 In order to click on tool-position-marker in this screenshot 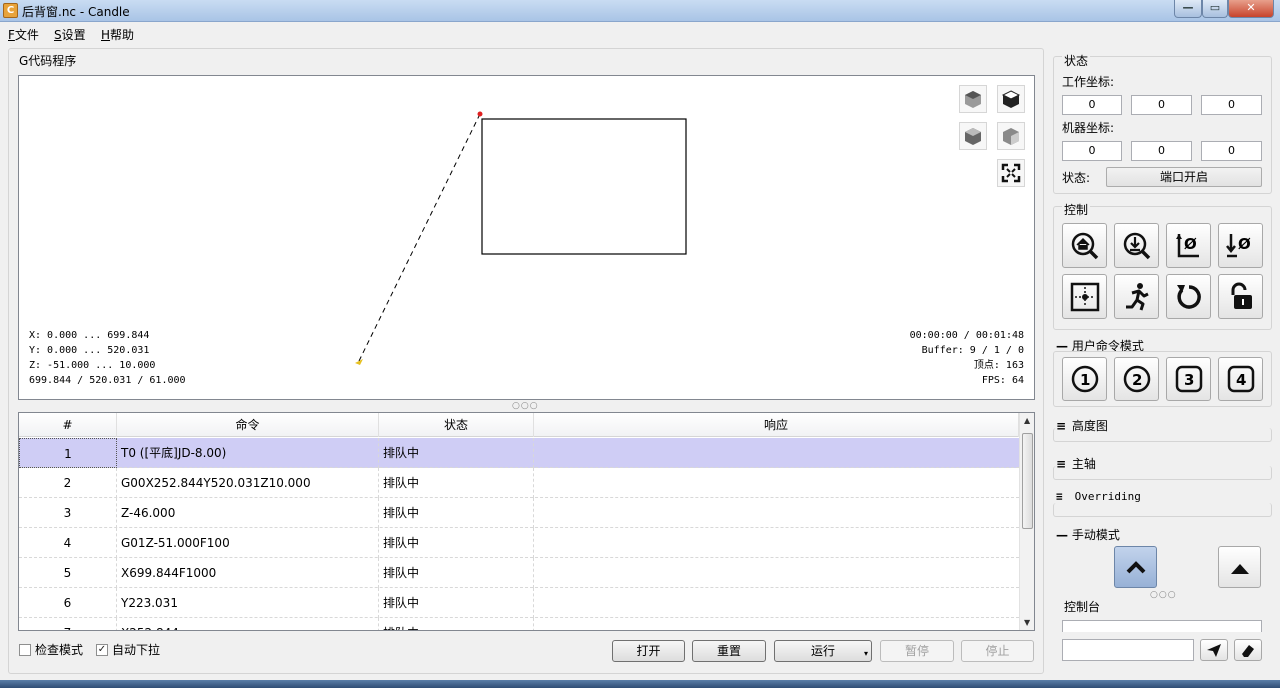, I will do `click(480, 114)`.